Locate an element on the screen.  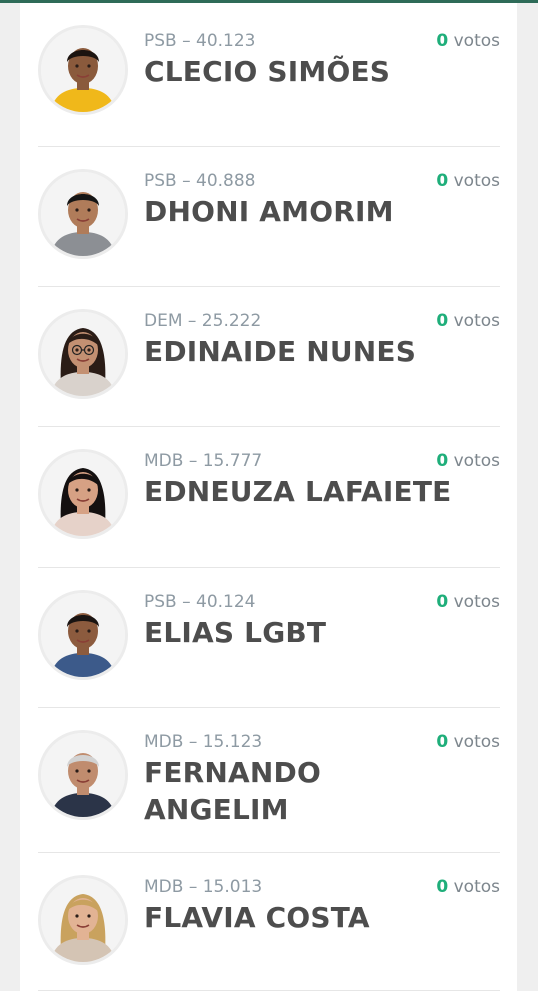
candidate-row: PSB – 40.124 0 votos ELIAS LGBT is located at coordinates (269, 638).